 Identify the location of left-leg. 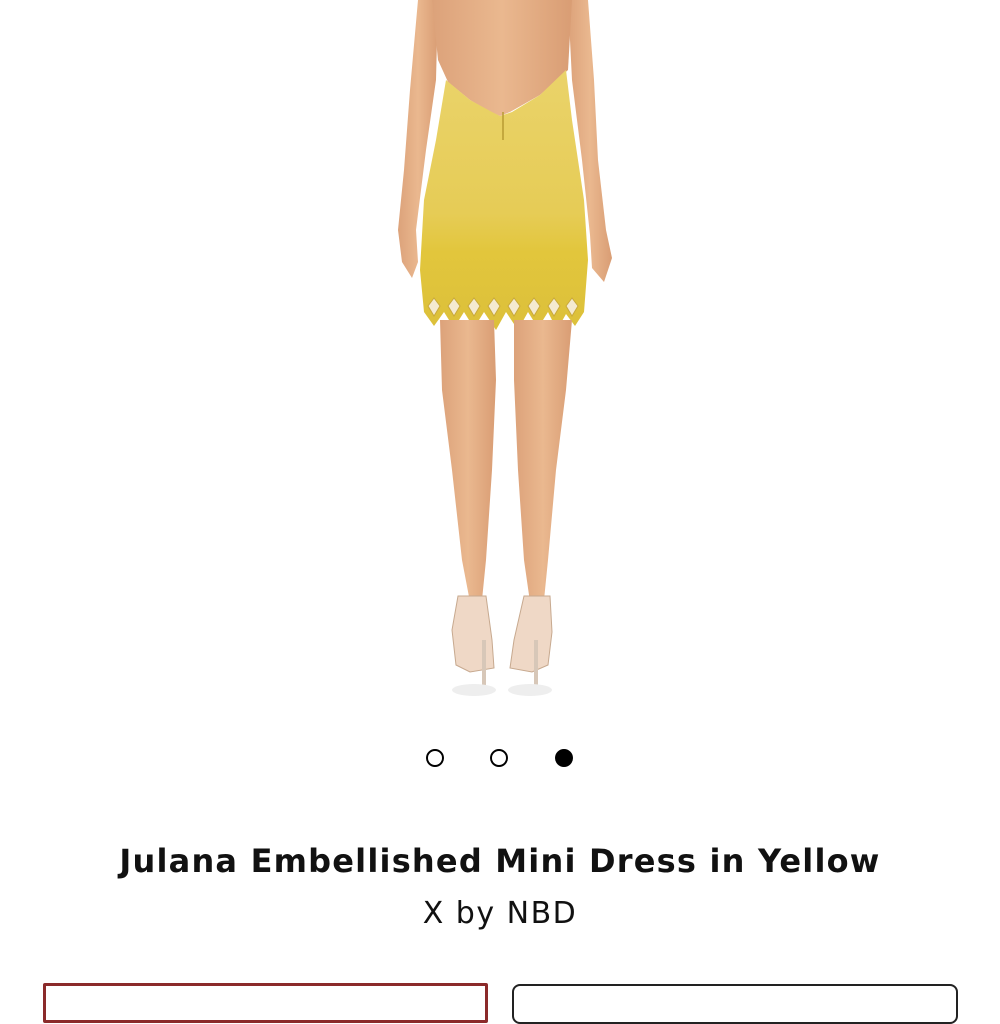
(468, 461).